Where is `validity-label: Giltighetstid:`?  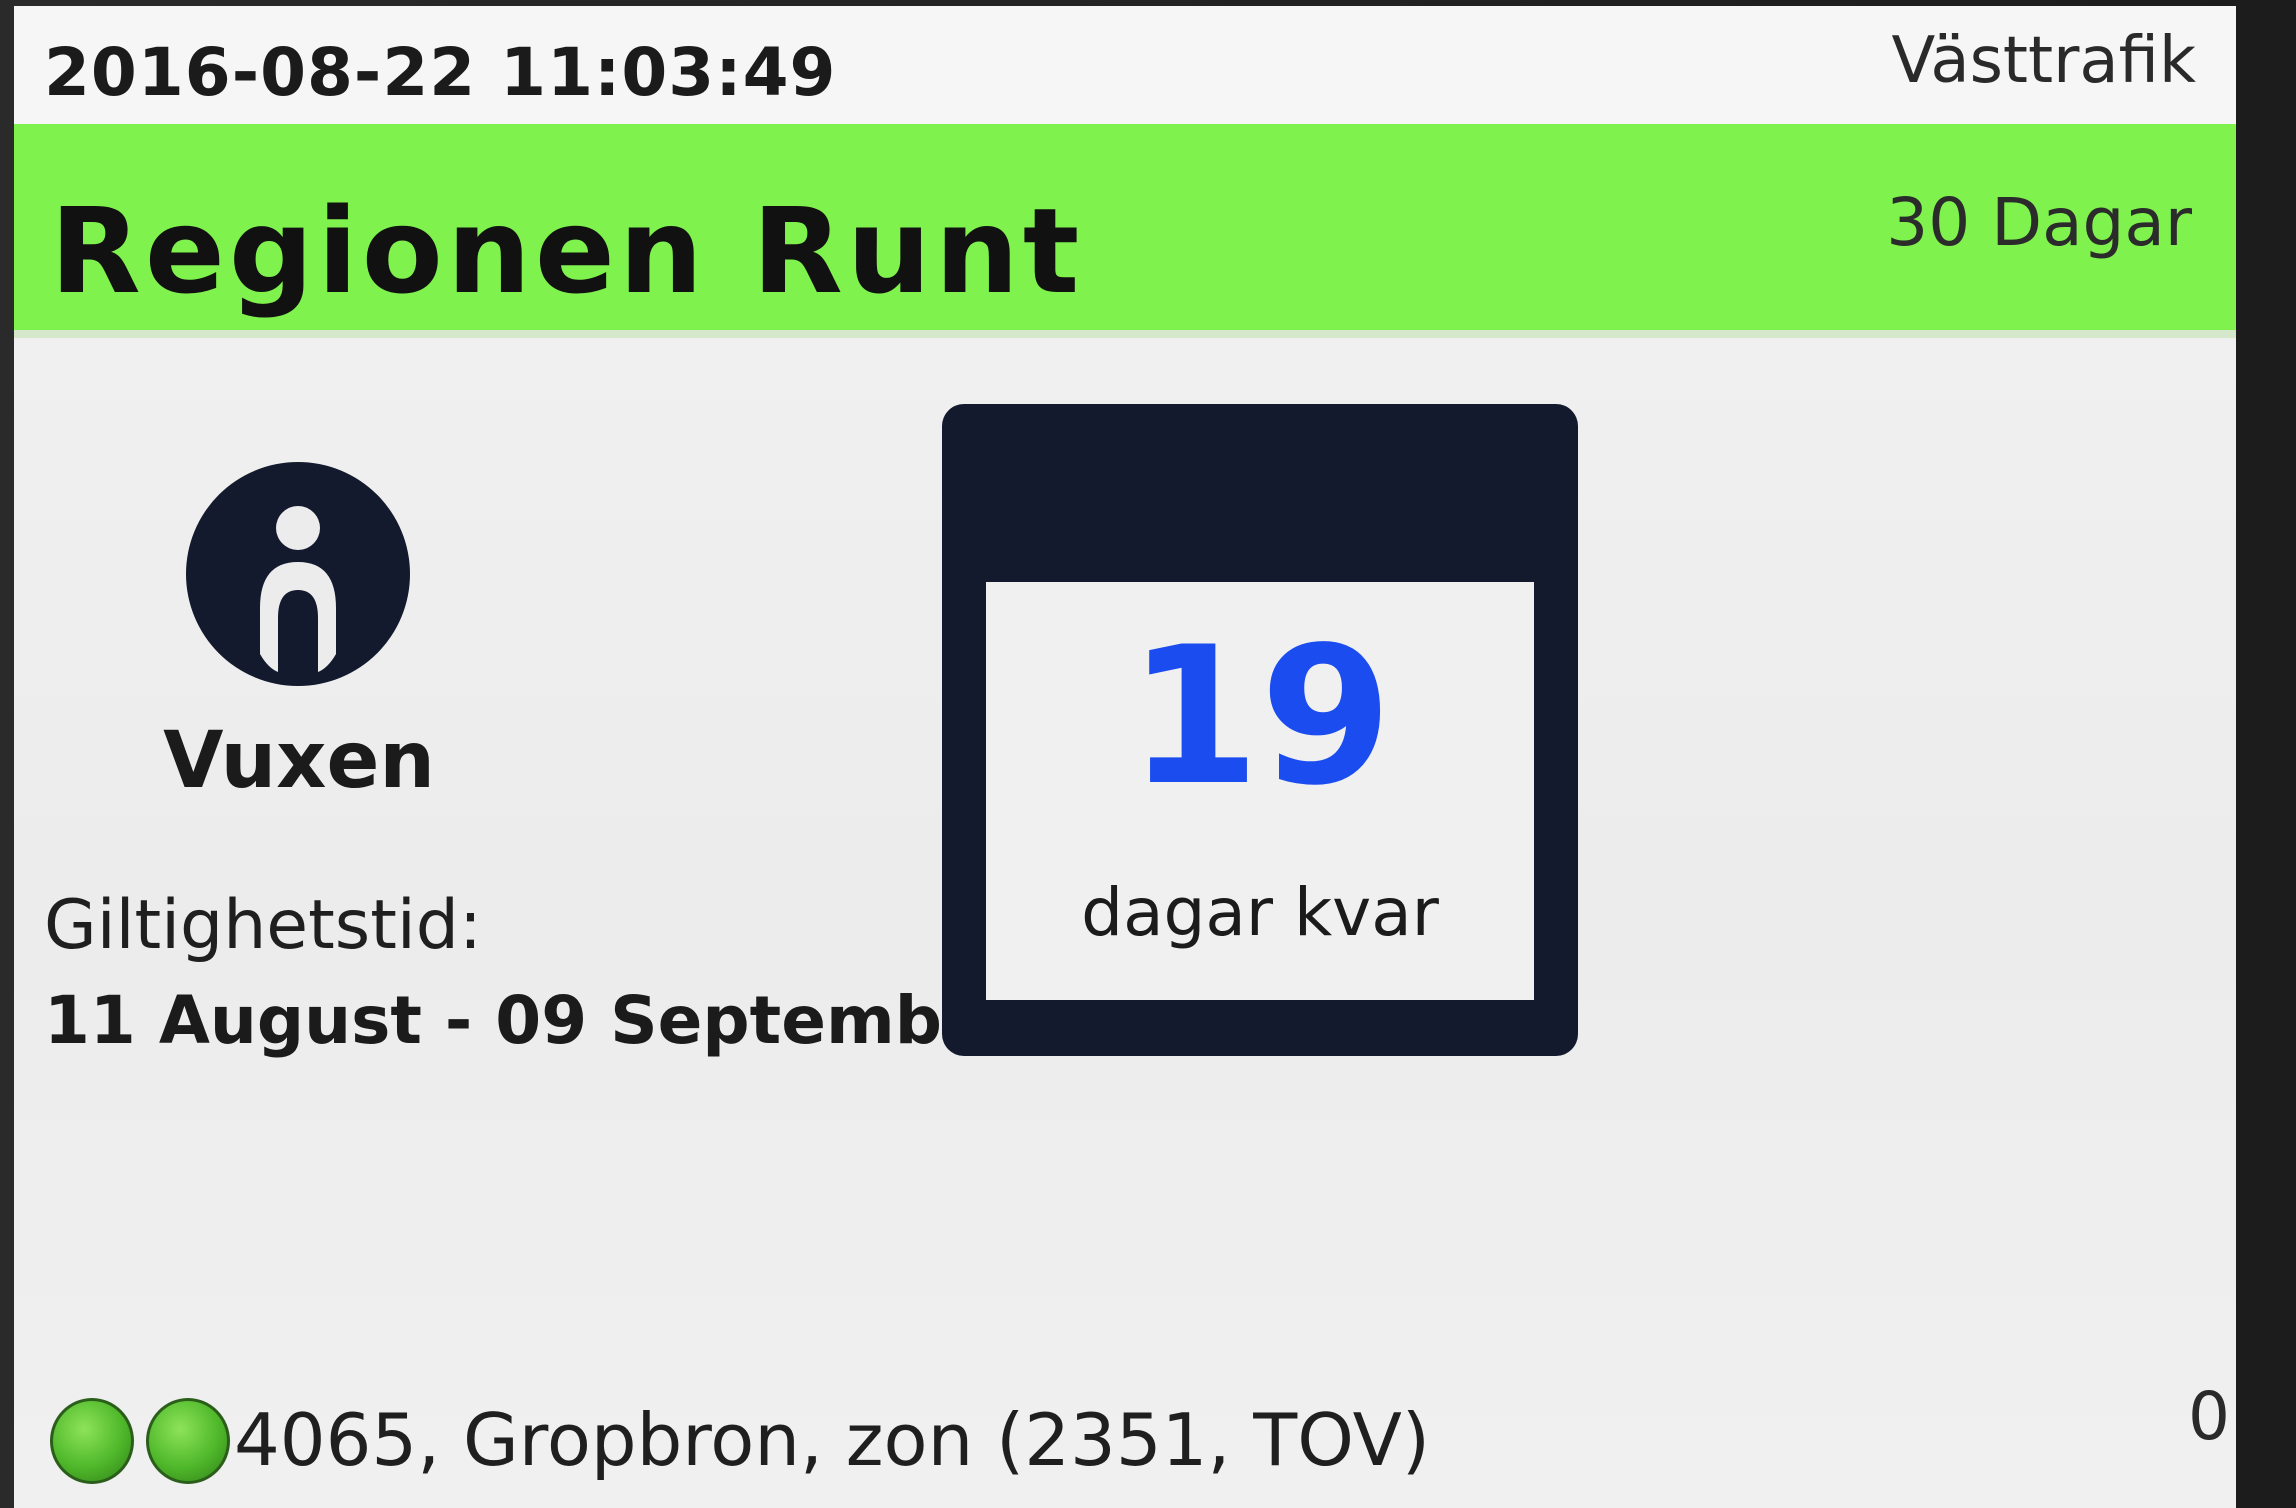 validity-label: Giltighetstid: is located at coordinates (263, 925).